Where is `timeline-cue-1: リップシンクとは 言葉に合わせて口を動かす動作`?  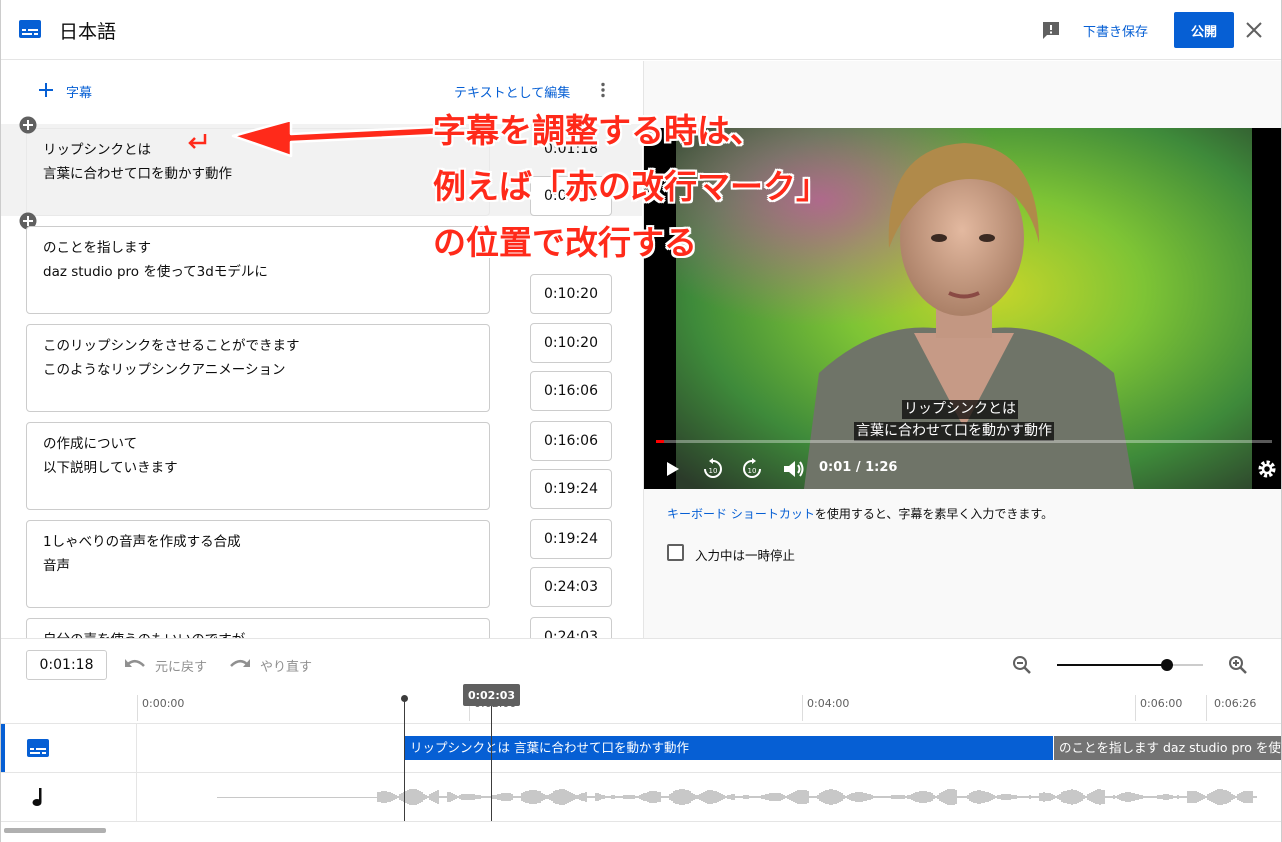
timeline-cue-1: リップシンクとは 言葉に合わせて口を動かす動作 is located at coordinates (729, 748).